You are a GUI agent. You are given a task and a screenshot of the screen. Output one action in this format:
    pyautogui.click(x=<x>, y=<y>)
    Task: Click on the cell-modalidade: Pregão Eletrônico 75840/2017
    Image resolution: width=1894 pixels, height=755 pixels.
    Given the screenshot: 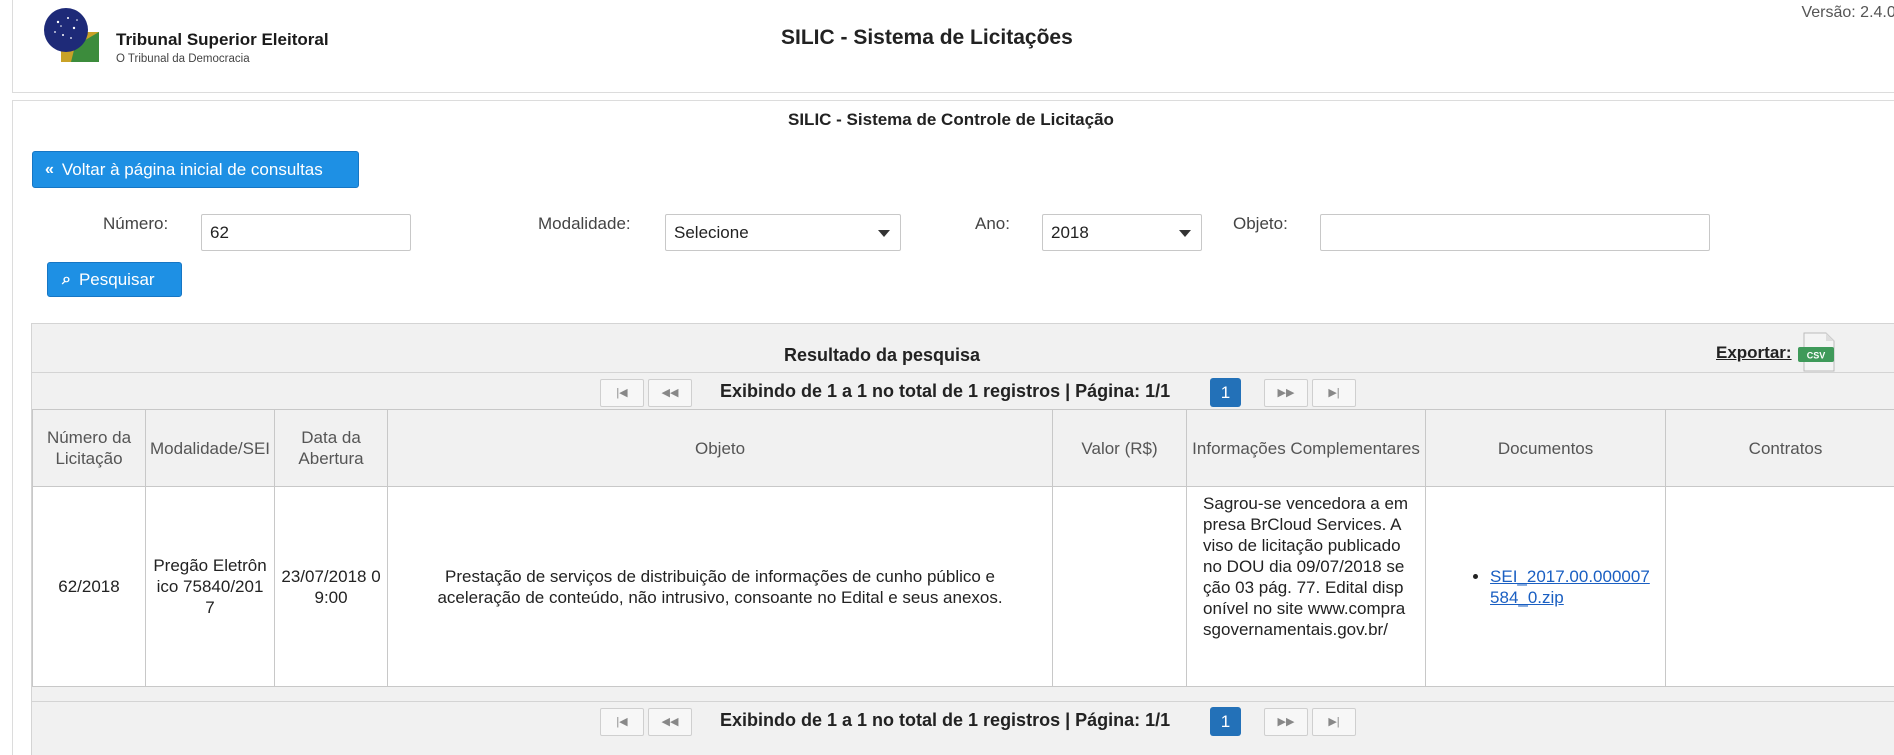 What is the action you would take?
    pyautogui.click(x=210, y=586)
    